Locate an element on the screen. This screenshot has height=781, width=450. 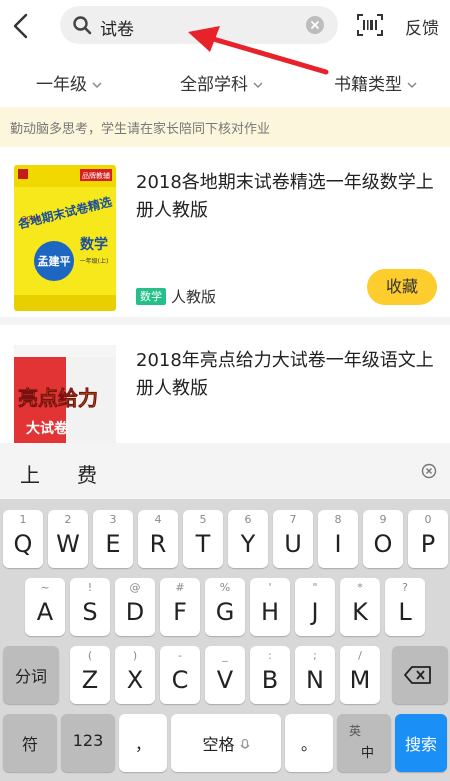
key-x: ) X is located at coordinates (135, 675).